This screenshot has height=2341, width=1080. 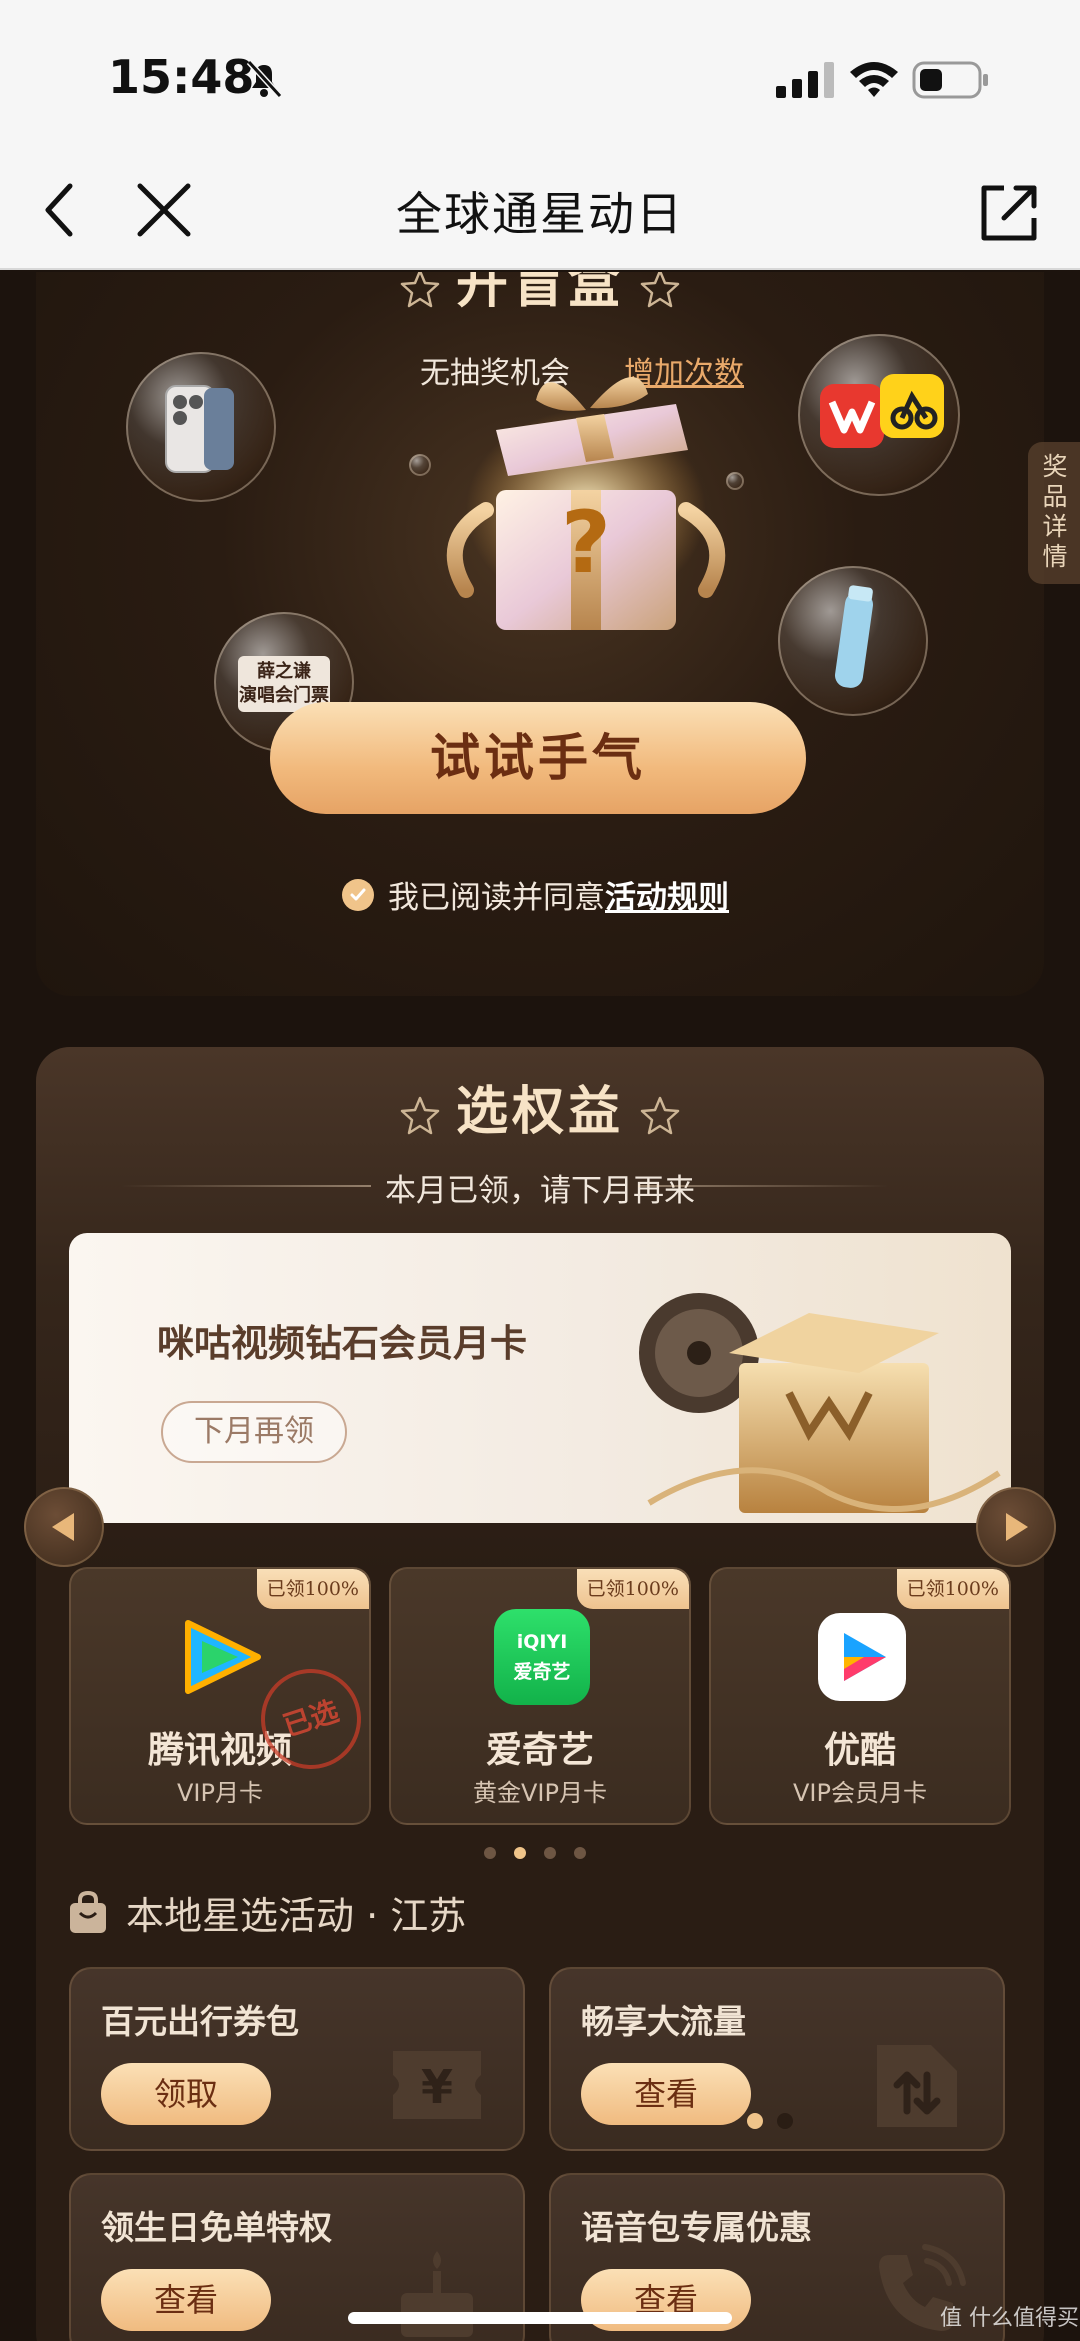 I want to click on tencent-video-logo-icon, so click(x=223, y=1657).